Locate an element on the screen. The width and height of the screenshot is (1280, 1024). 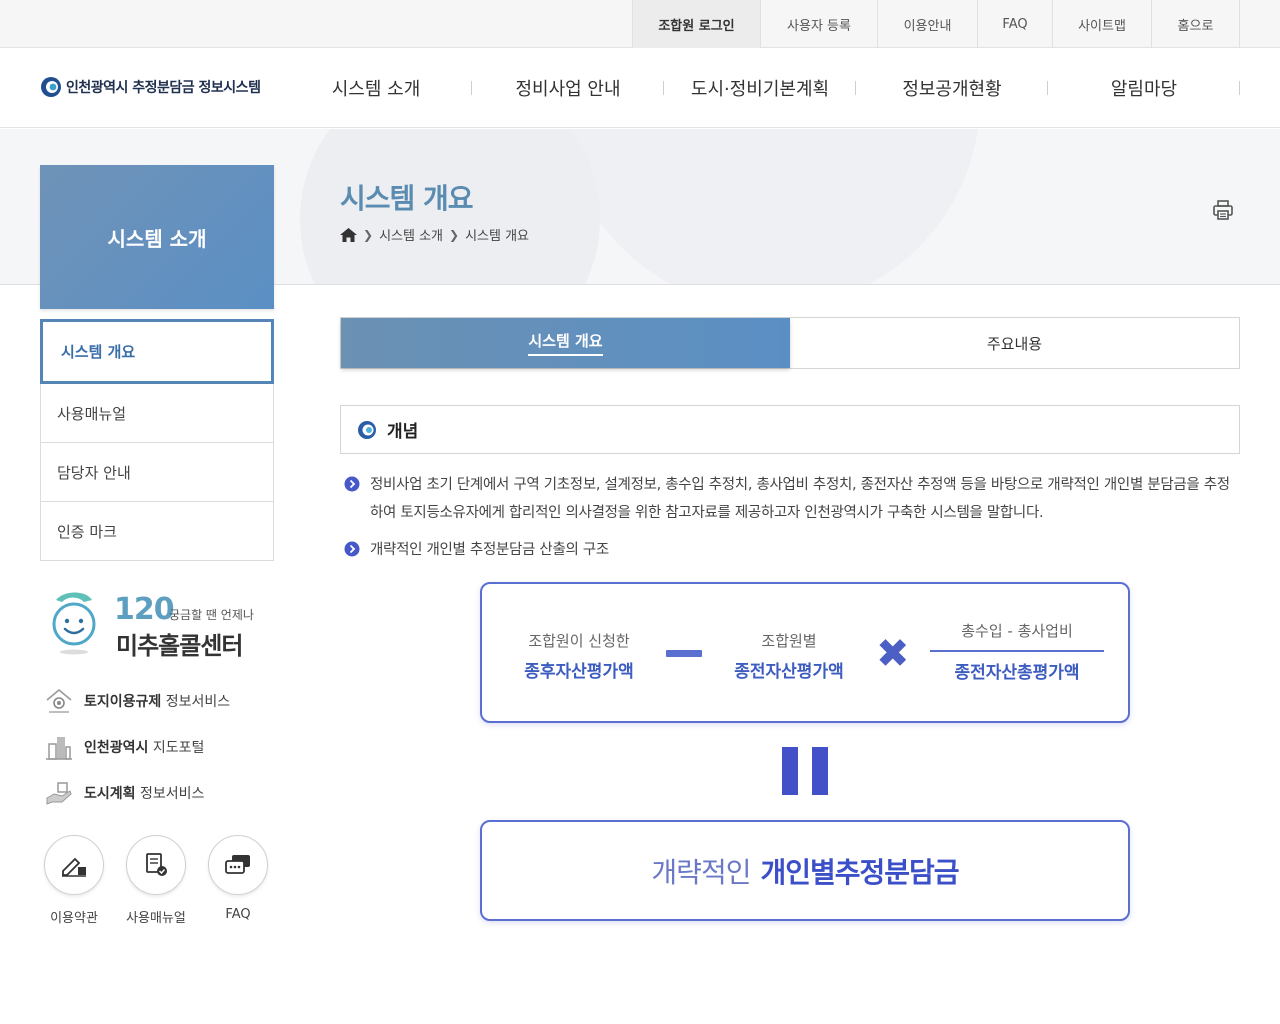
callcenter-banner: 120 궁금할 땐 언제나 미추홀콜센터 is located at coordinates (161, 625).